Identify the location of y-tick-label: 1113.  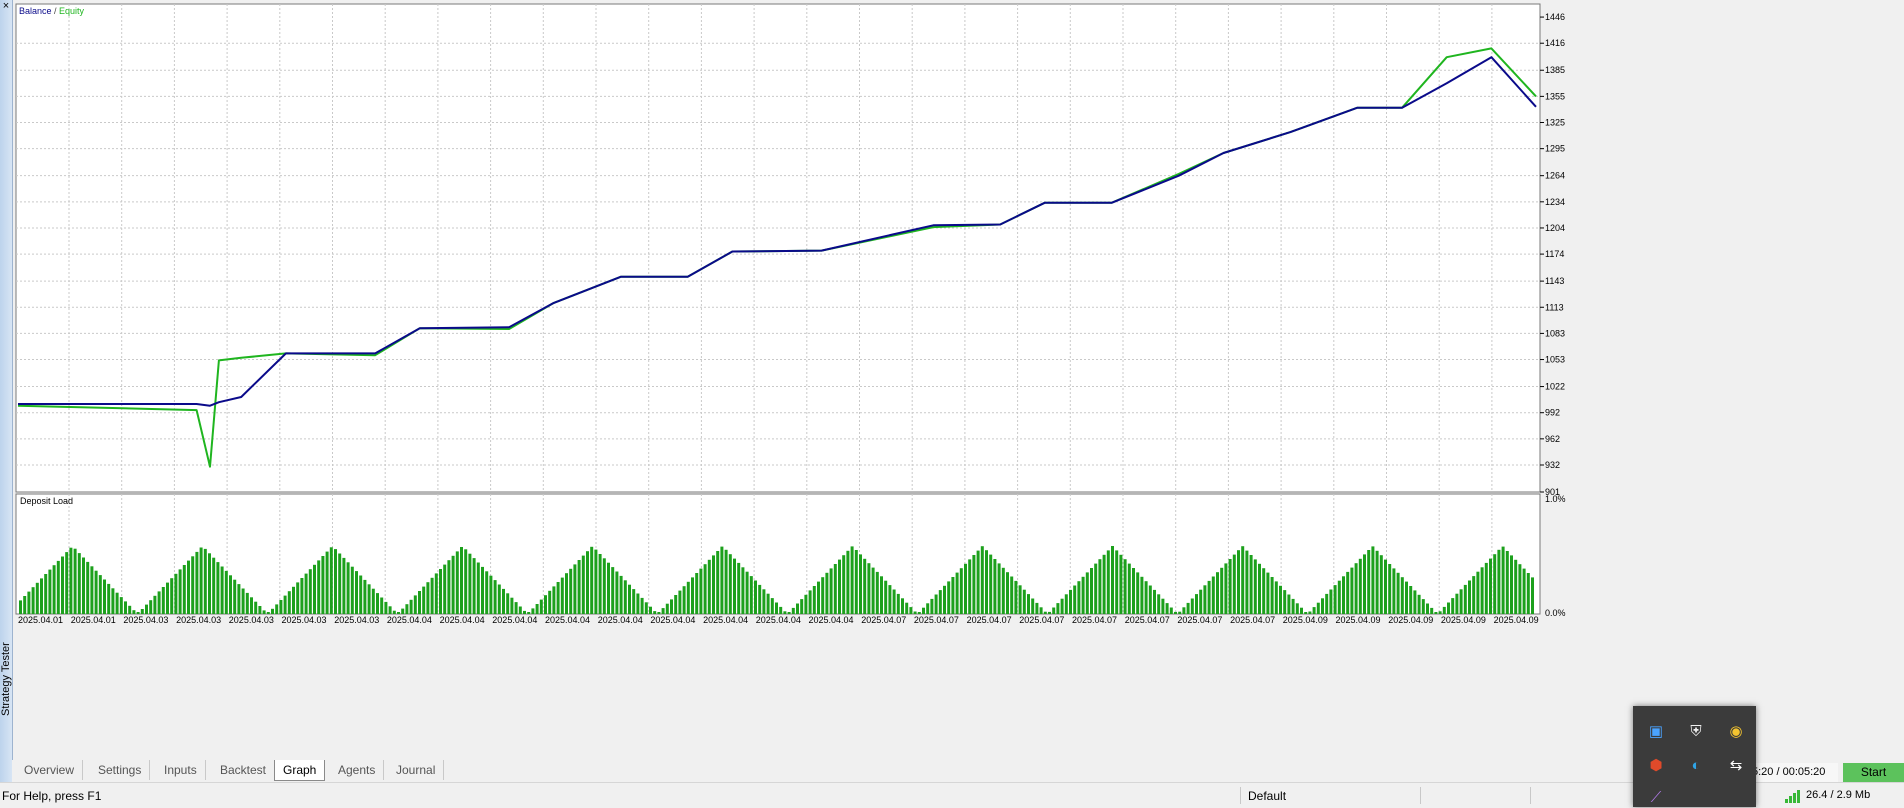
(1554, 307).